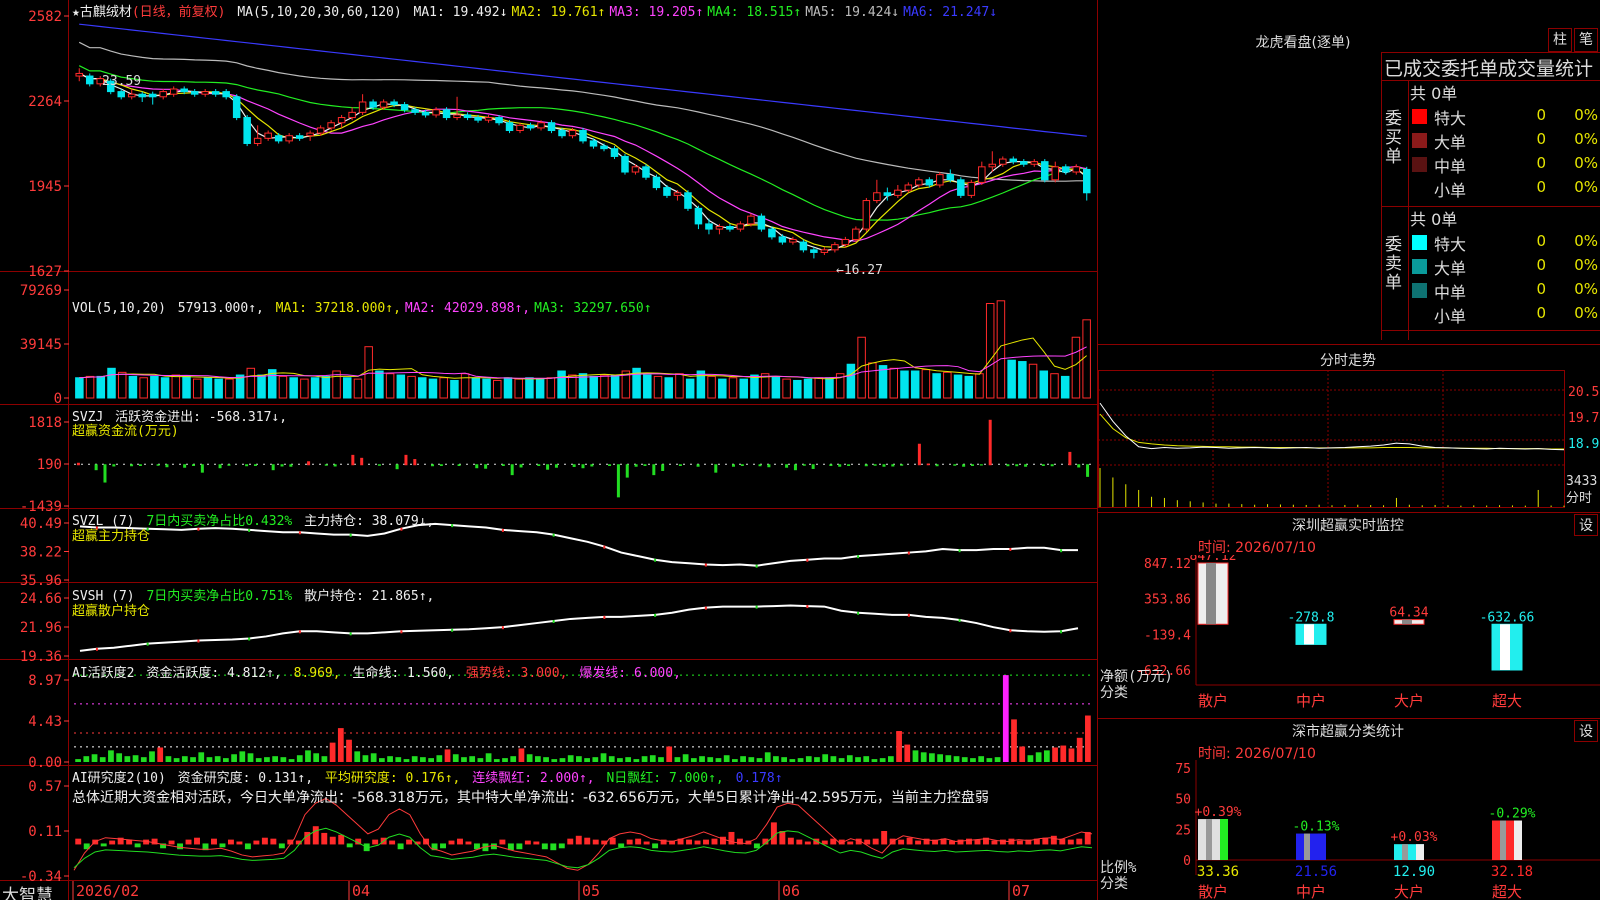 The width and height of the screenshot is (1600, 900). What do you see at coordinates (1469, 69) in the screenshot?
I see `header-orders: 委托单` at bounding box center [1469, 69].